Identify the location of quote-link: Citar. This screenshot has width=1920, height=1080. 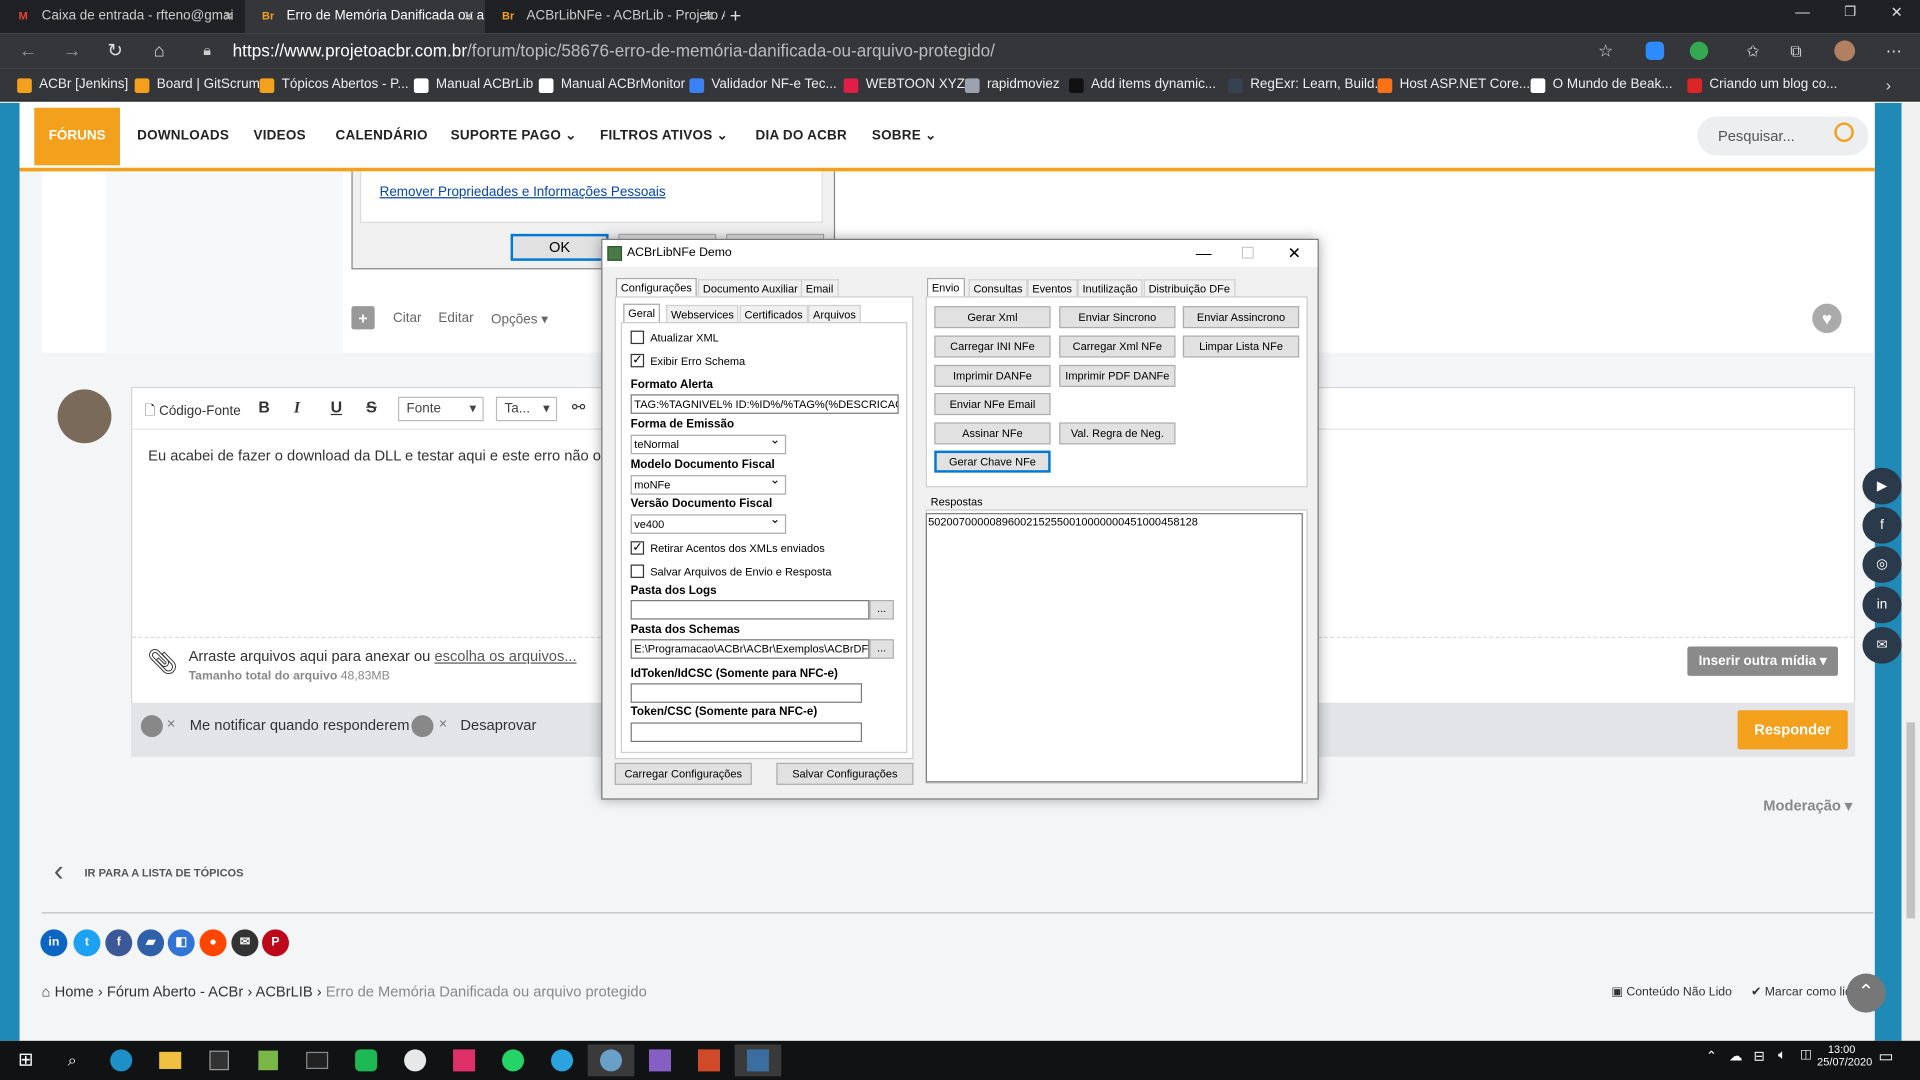
(407, 318).